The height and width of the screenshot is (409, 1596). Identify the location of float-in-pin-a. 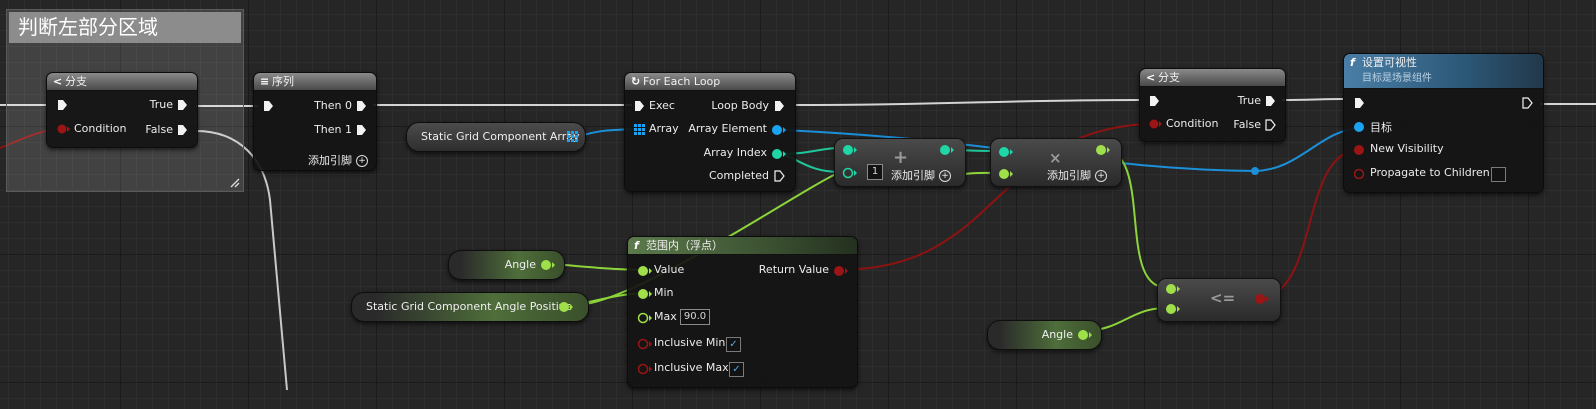
(1173, 289).